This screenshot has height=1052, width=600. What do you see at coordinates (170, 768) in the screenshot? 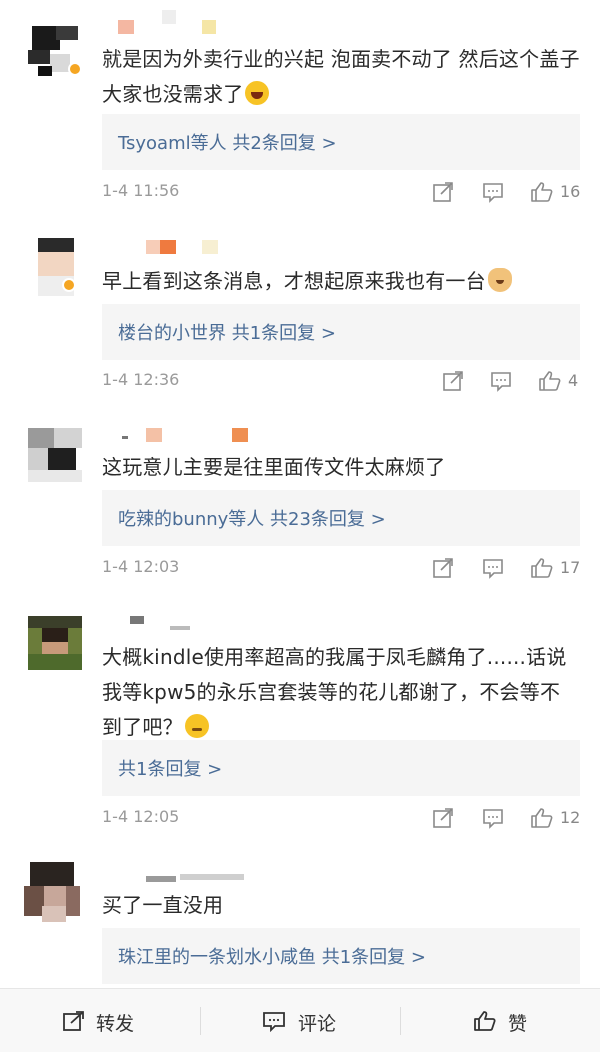
I see `reply-summary-link: 共1条回复 >` at bounding box center [170, 768].